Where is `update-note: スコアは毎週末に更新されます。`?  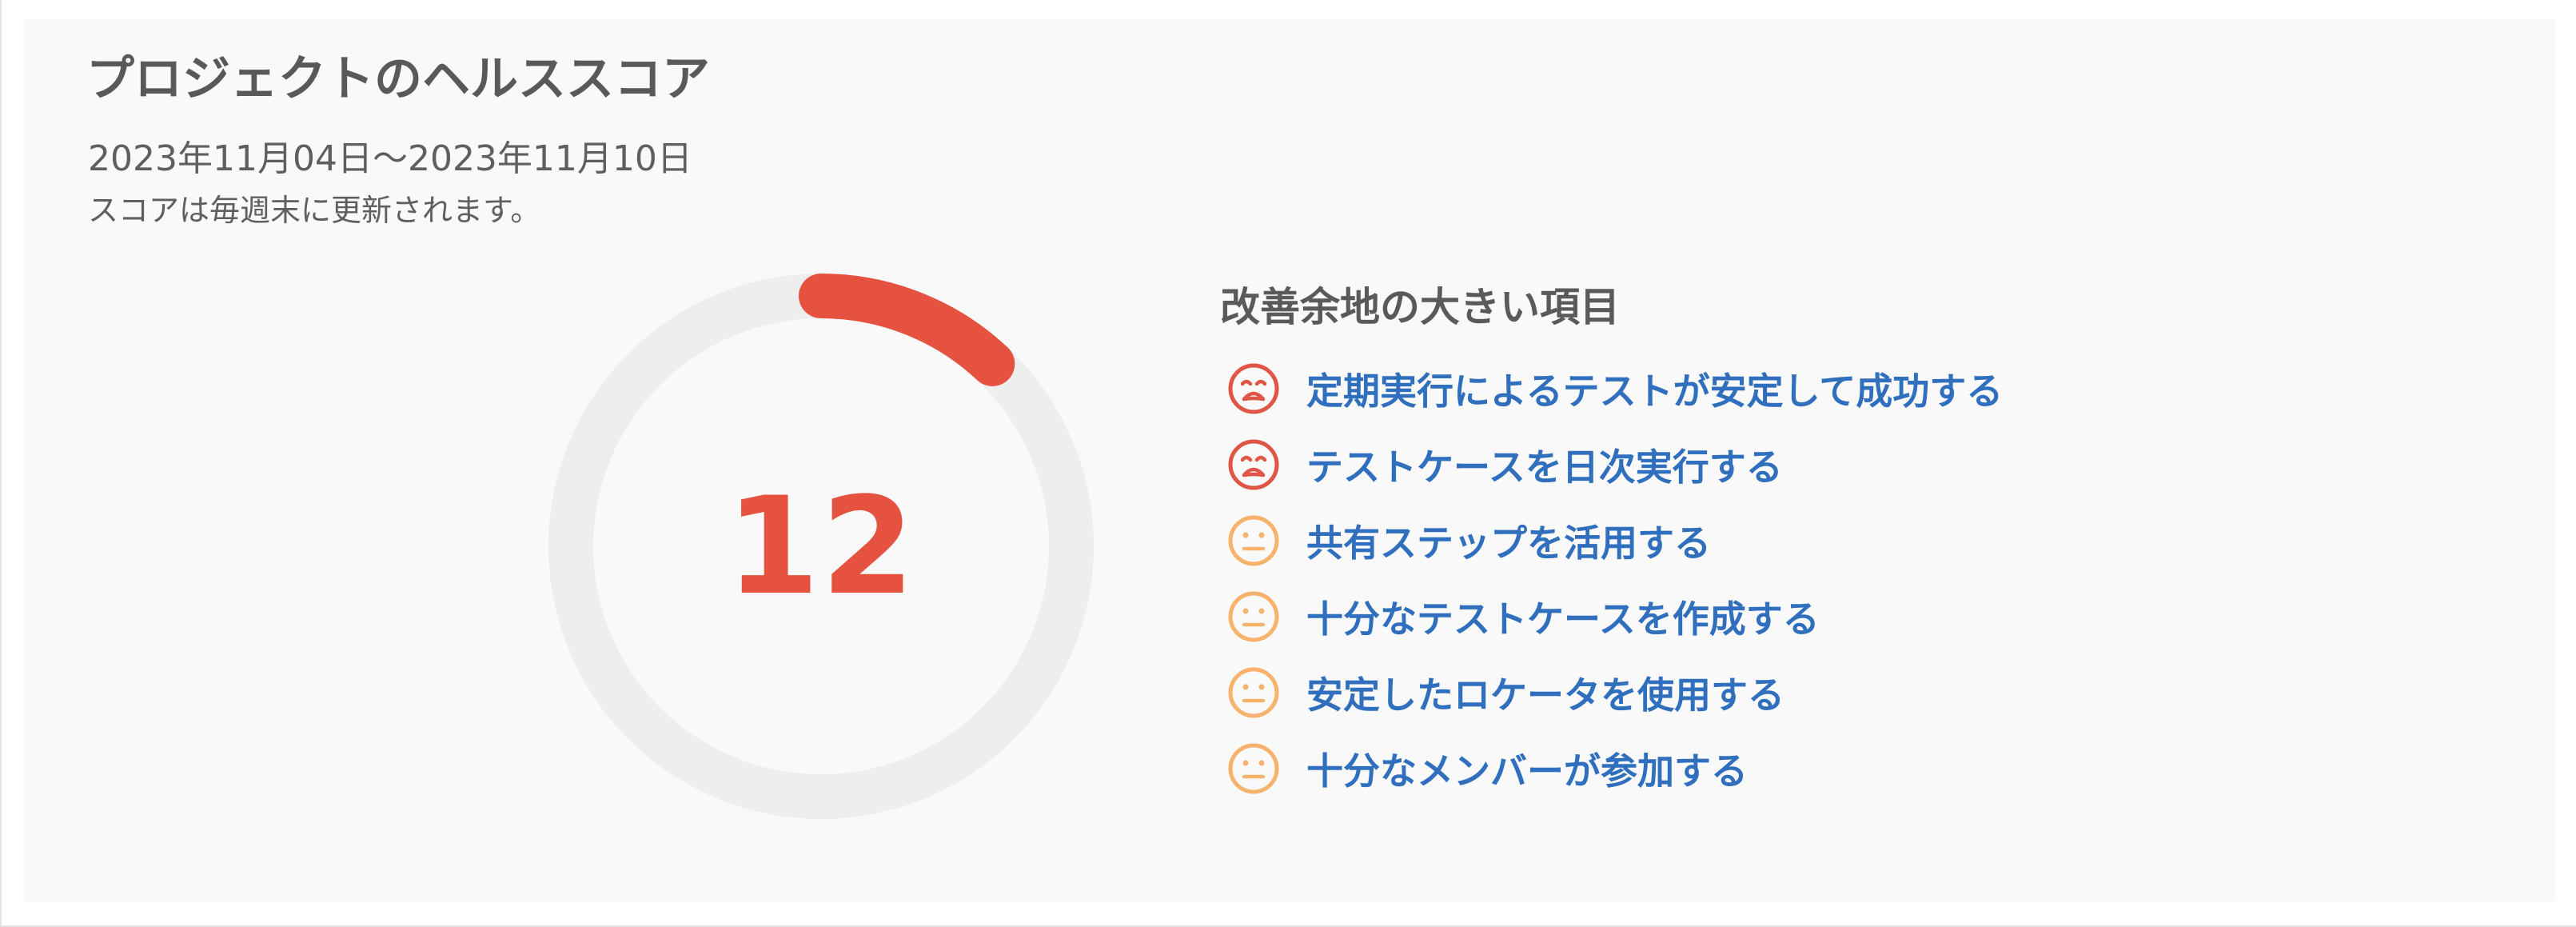
update-note: スコアは毎週末に更新されます。 is located at coordinates (314, 211).